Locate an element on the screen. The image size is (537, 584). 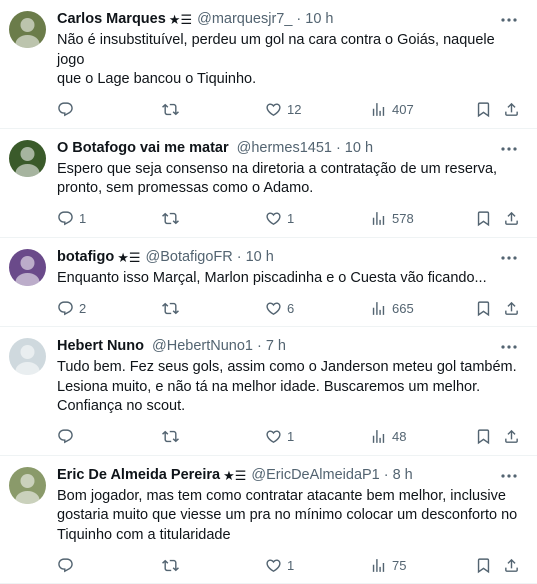
reply-count: 1 is located at coordinates (82, 218).